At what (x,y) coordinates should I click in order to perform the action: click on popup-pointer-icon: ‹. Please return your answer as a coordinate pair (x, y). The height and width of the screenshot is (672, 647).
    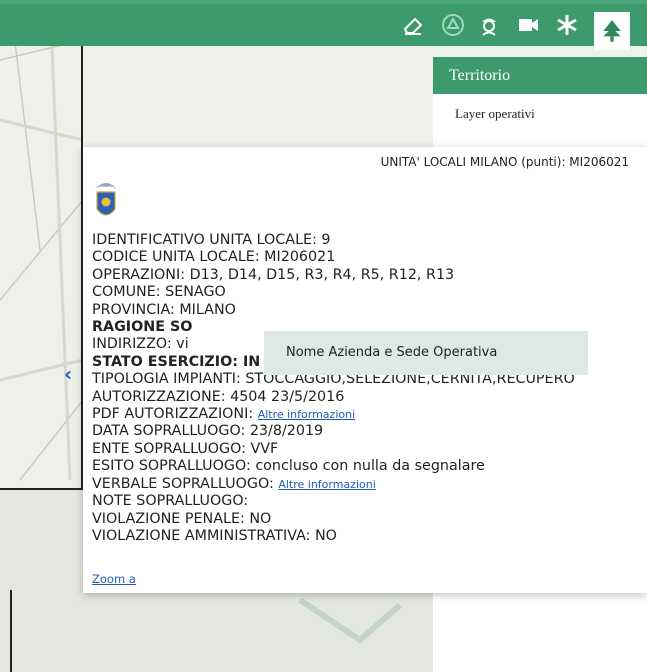
    Looking at the image, I should click on (68, 374).